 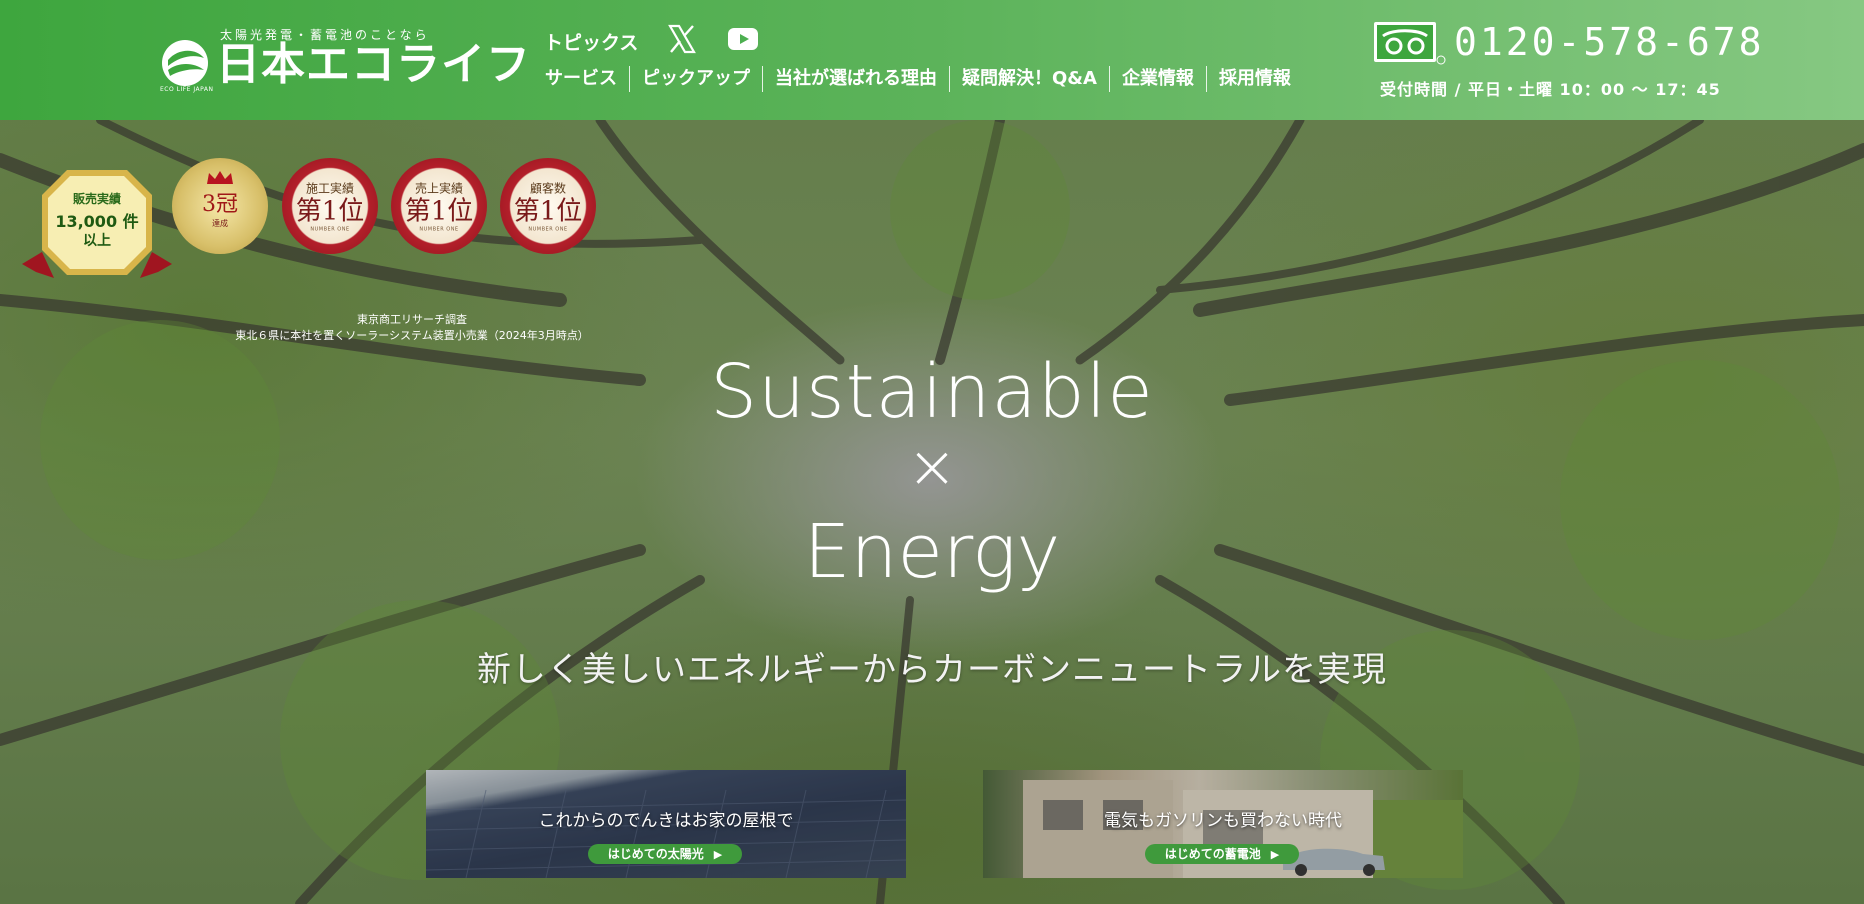 What do you see at coordinates (373, 64) in the screenshot?
I see `logo-name: 日本エコライフ` at bounding box center [373, 64].